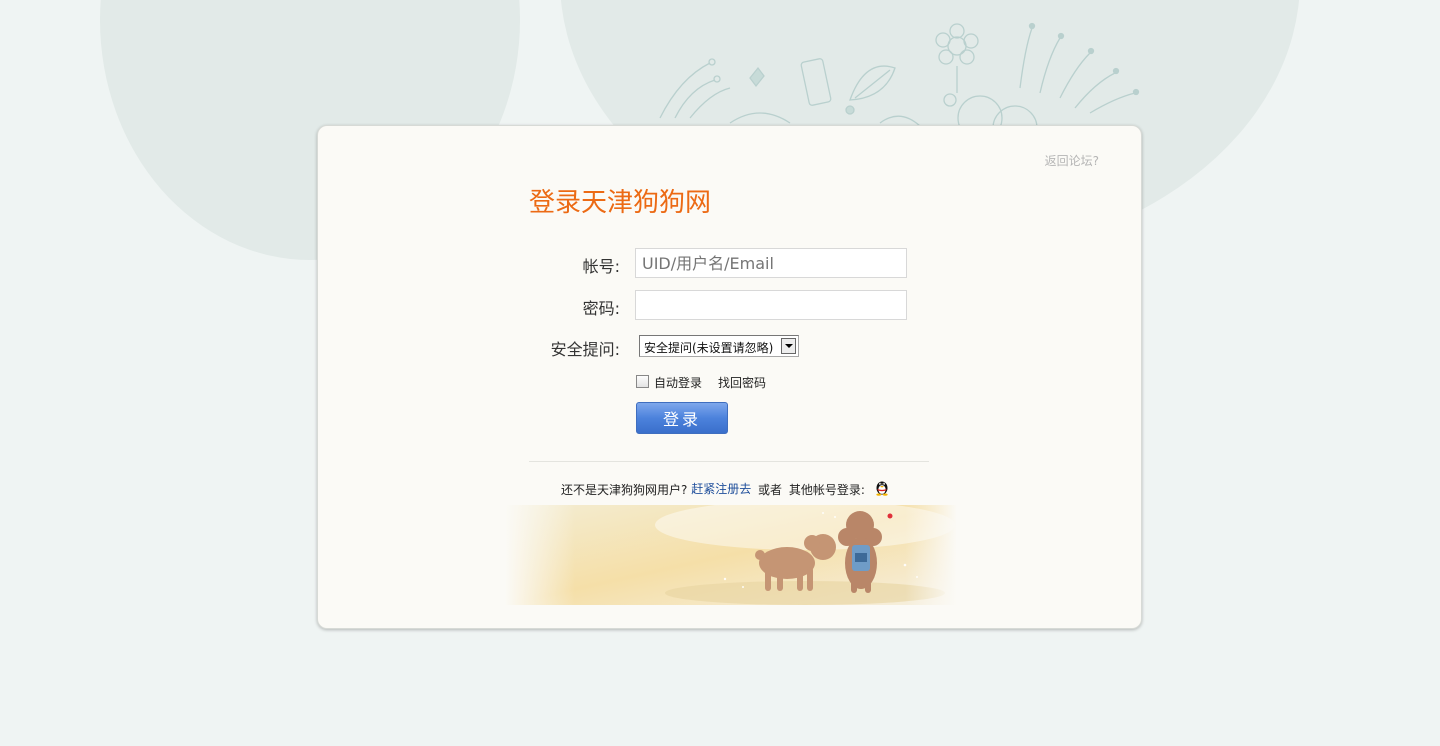  Describe the element at coordinates (721, 489) in the screenshot. I see `register-link: 赶紧注册去` at that location.